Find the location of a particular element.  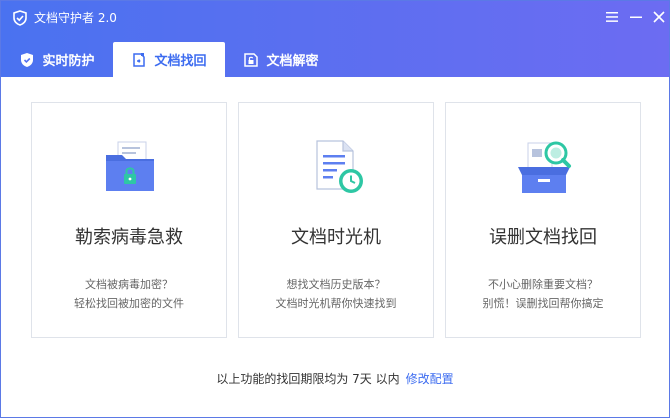

tab-document-decrypt: 文档解密 is located at coordinates (281, 59).